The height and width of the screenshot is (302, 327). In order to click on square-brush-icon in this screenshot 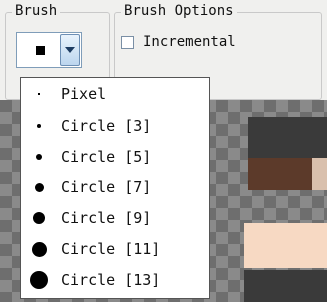, I will do `click(40, 50)`.